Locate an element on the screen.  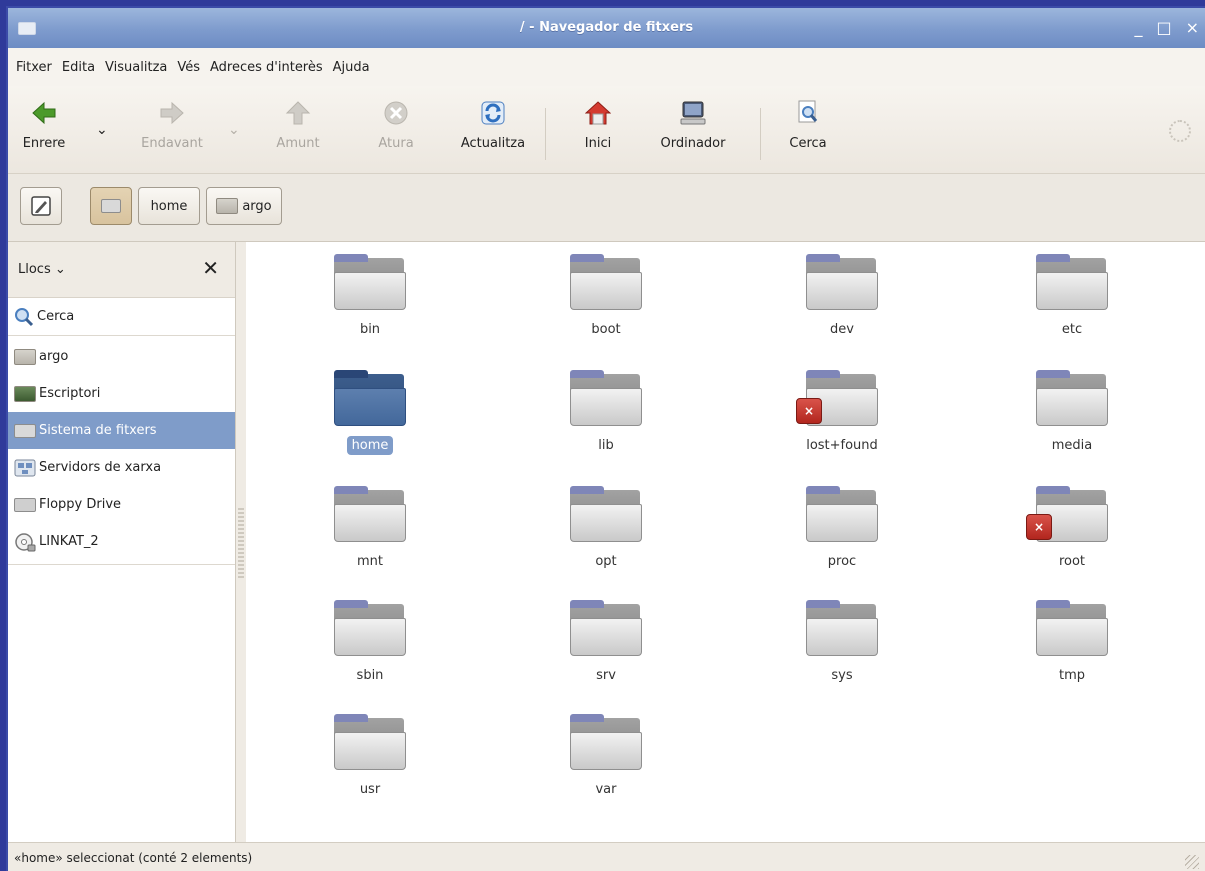
folder-item: lib is located at coordinates (606, 412).